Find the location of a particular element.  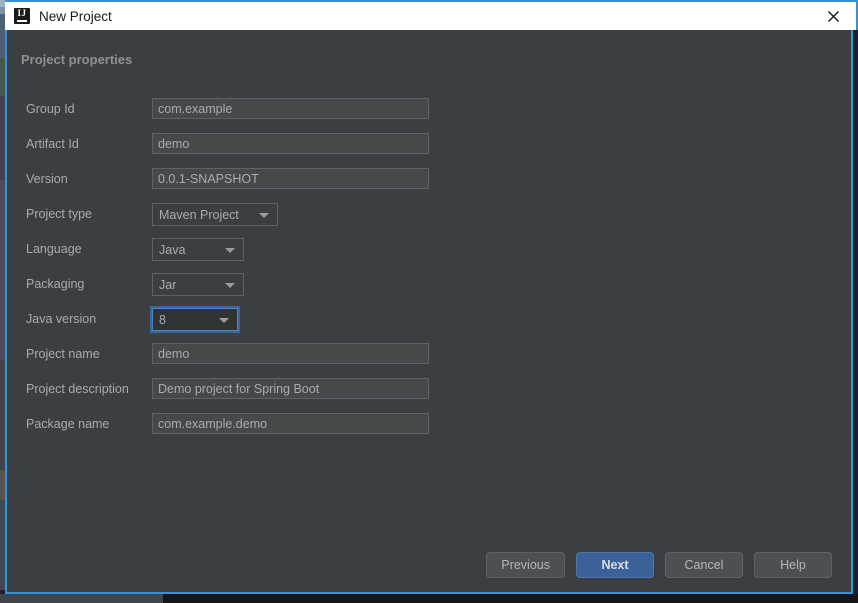

java-version-combobox-value: 8 is located at coordinates (162, 319).